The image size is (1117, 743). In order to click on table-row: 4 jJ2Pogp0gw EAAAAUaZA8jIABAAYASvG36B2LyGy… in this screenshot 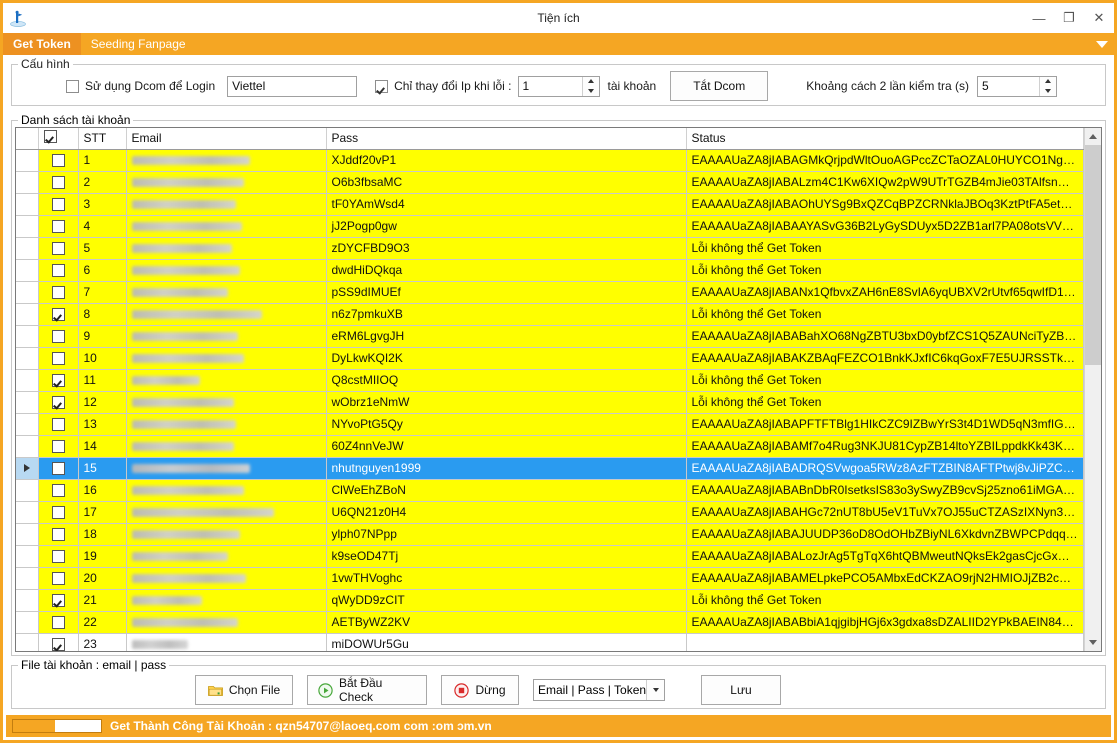, I will do `click(550, 226)`.